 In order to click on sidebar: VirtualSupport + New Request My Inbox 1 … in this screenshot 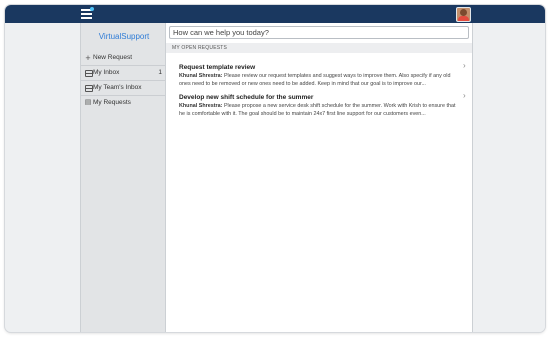, I will do `click(123, 177)`.